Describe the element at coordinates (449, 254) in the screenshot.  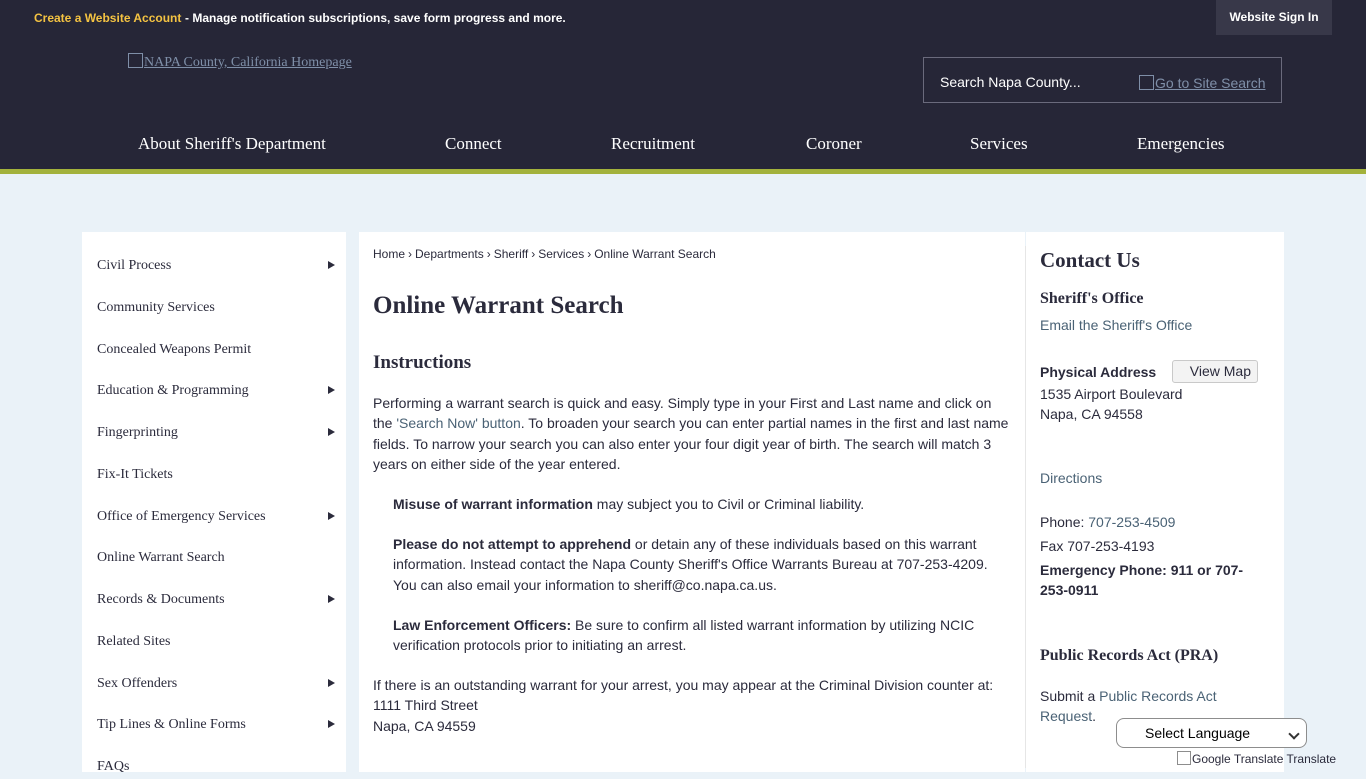
I see `breadcrumb-departments: Departments` at that location.